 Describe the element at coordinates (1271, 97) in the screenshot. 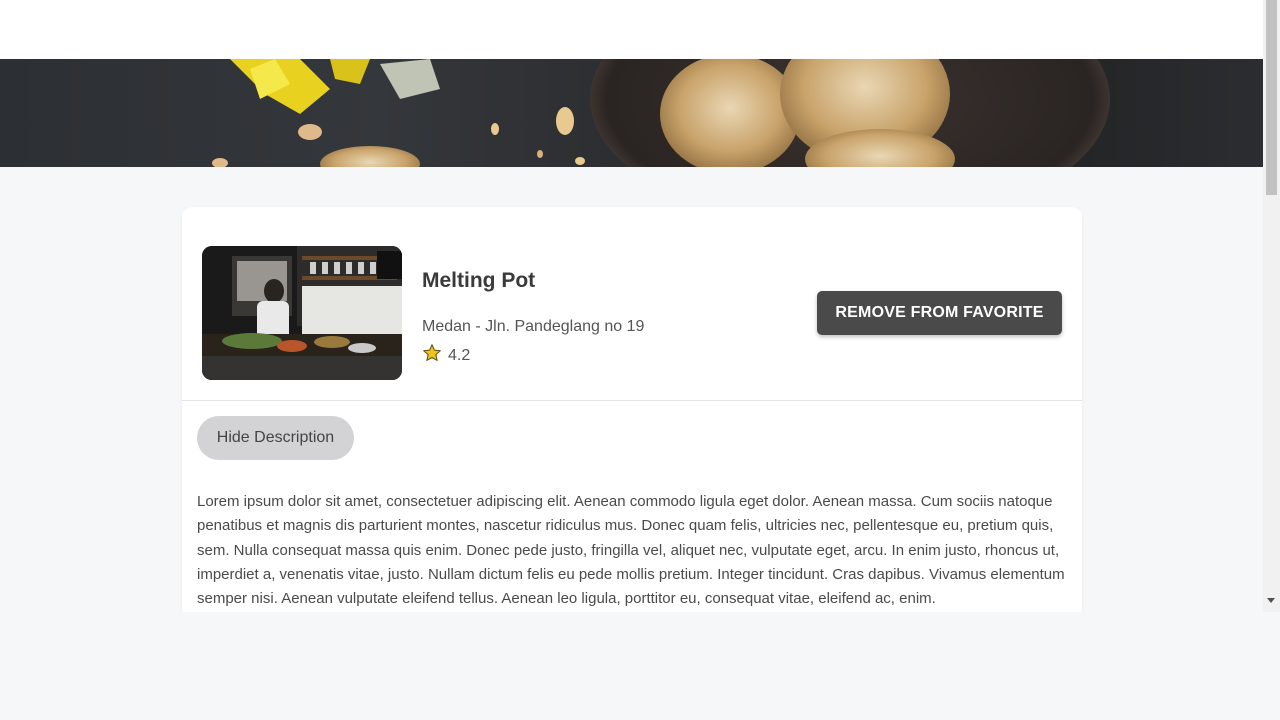

I see `scrollbar-thumb` at that location.